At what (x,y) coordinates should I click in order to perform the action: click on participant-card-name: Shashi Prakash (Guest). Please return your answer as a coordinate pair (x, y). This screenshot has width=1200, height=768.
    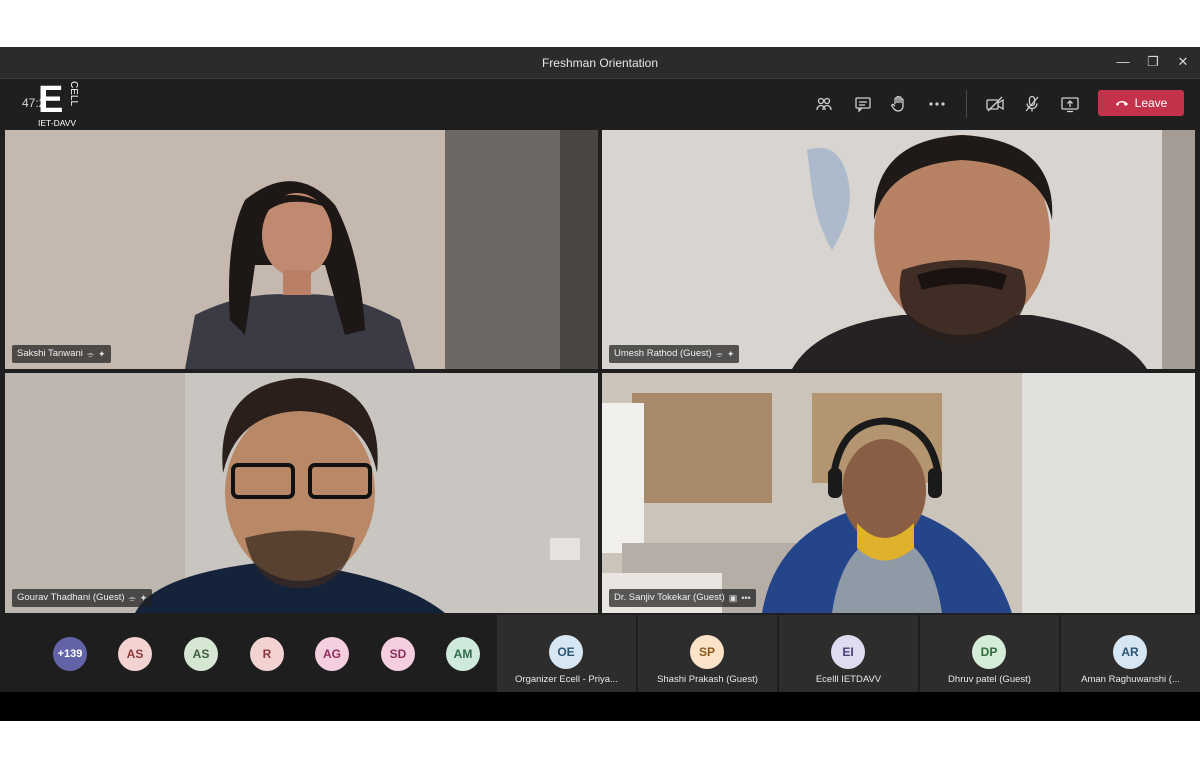
    Looking at the image, I should click on (707, 679).